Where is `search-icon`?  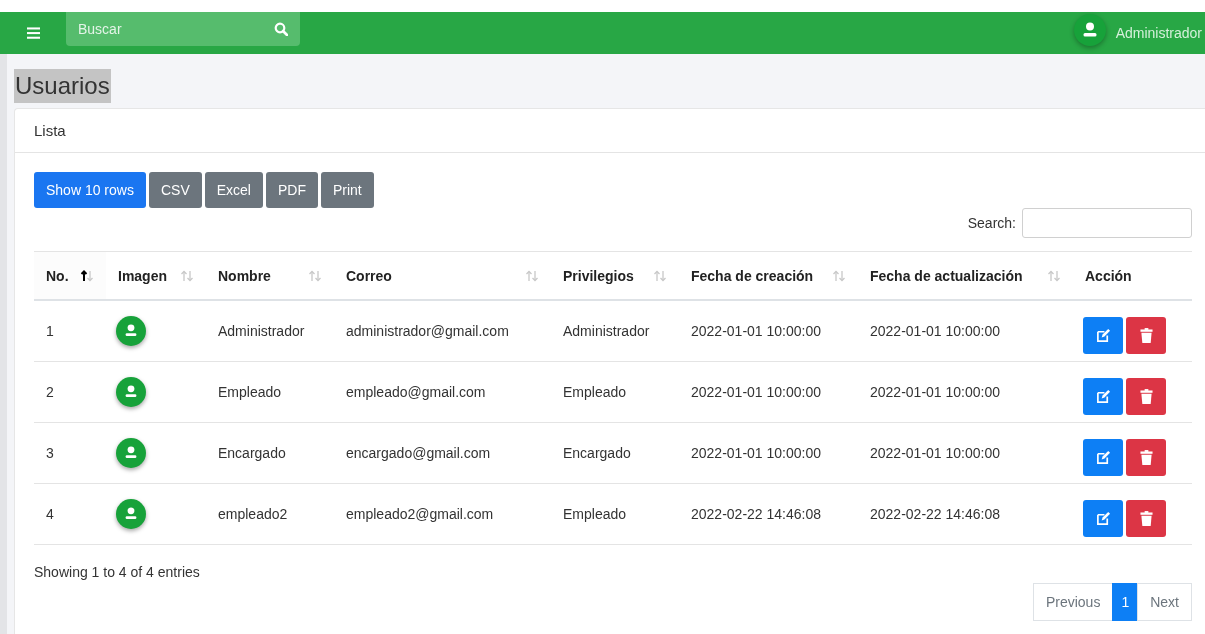
search-icon is located at coordinates (281, 29).